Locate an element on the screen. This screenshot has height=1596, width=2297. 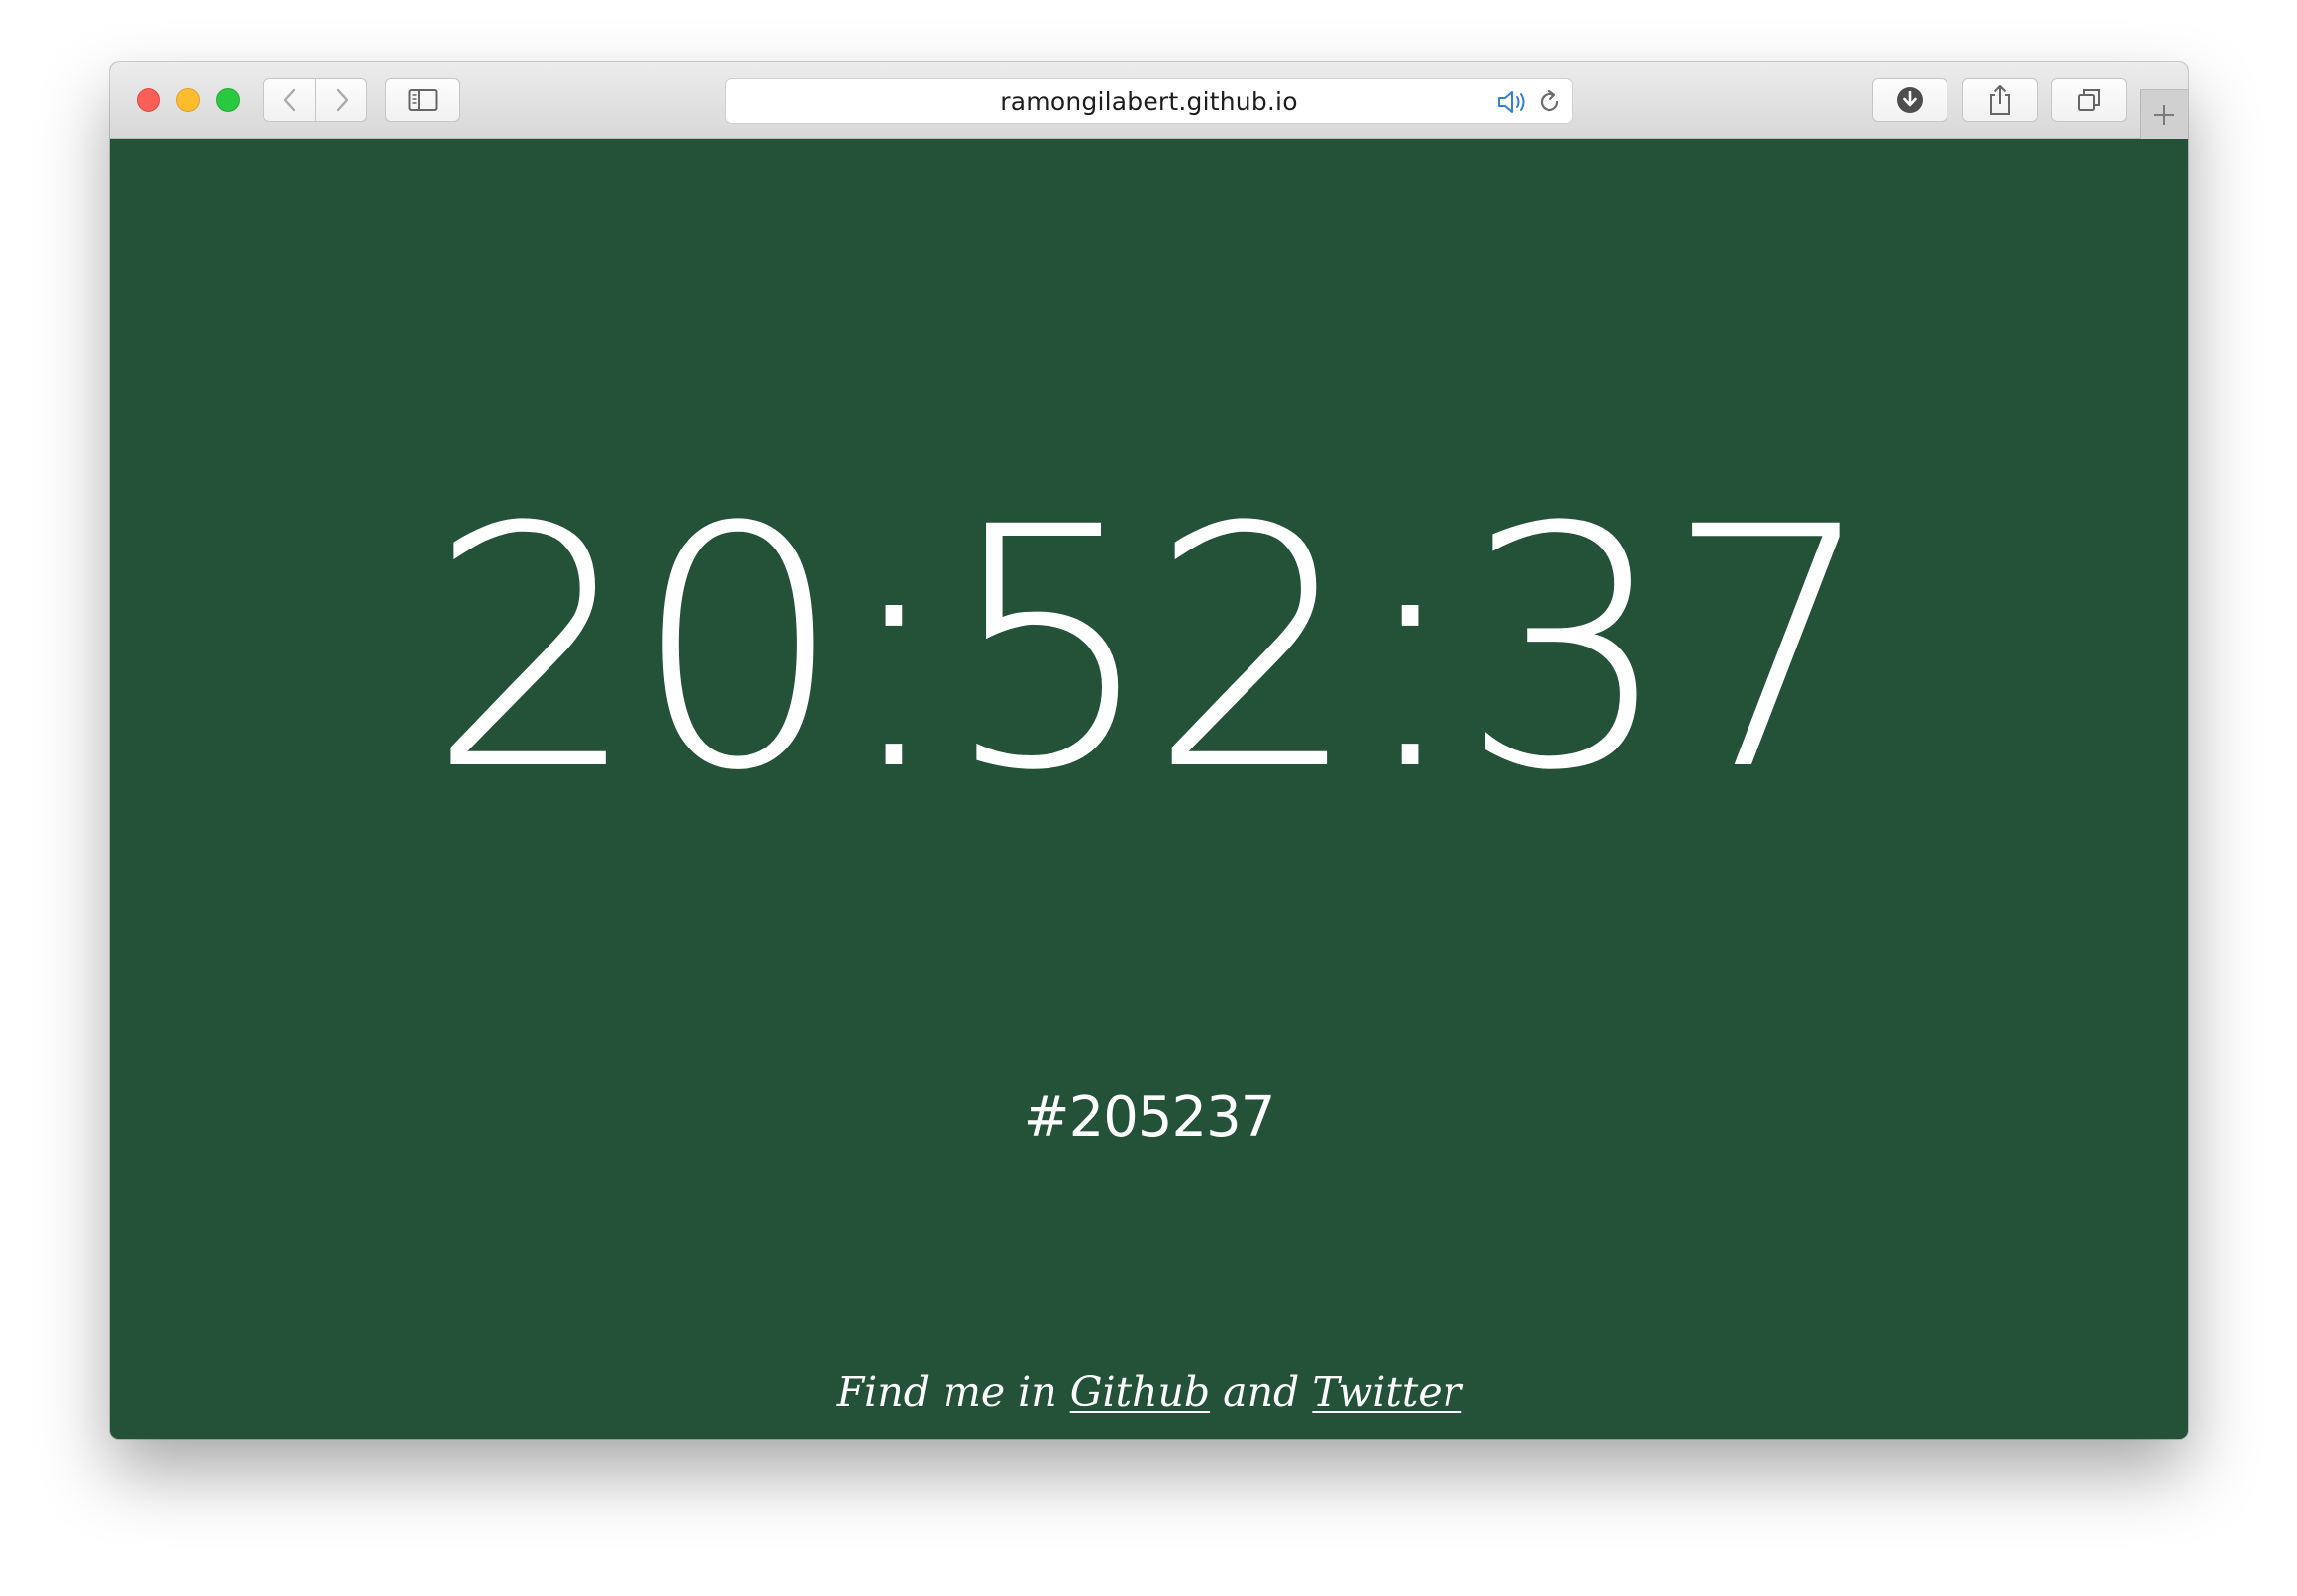
tabs-icon is located at coordinates (2089, 100).